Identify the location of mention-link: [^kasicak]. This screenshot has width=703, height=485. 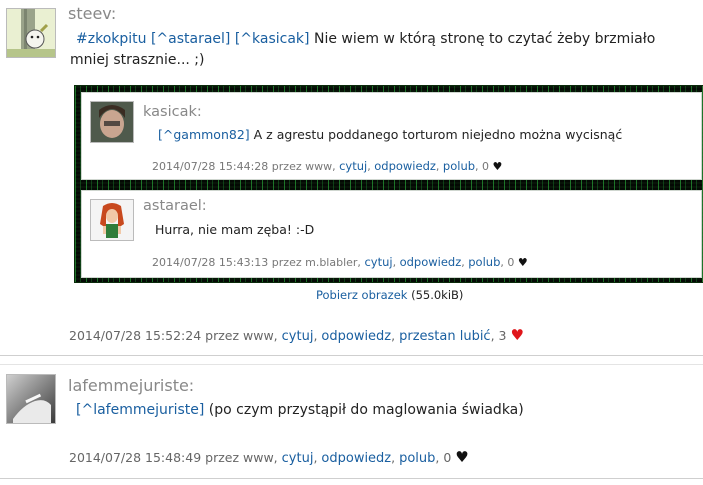
(272, 39).